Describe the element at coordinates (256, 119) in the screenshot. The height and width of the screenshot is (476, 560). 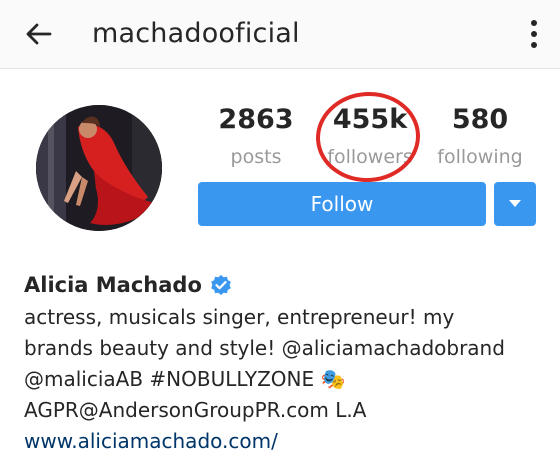
I see `posts-count: 2863` at that location.